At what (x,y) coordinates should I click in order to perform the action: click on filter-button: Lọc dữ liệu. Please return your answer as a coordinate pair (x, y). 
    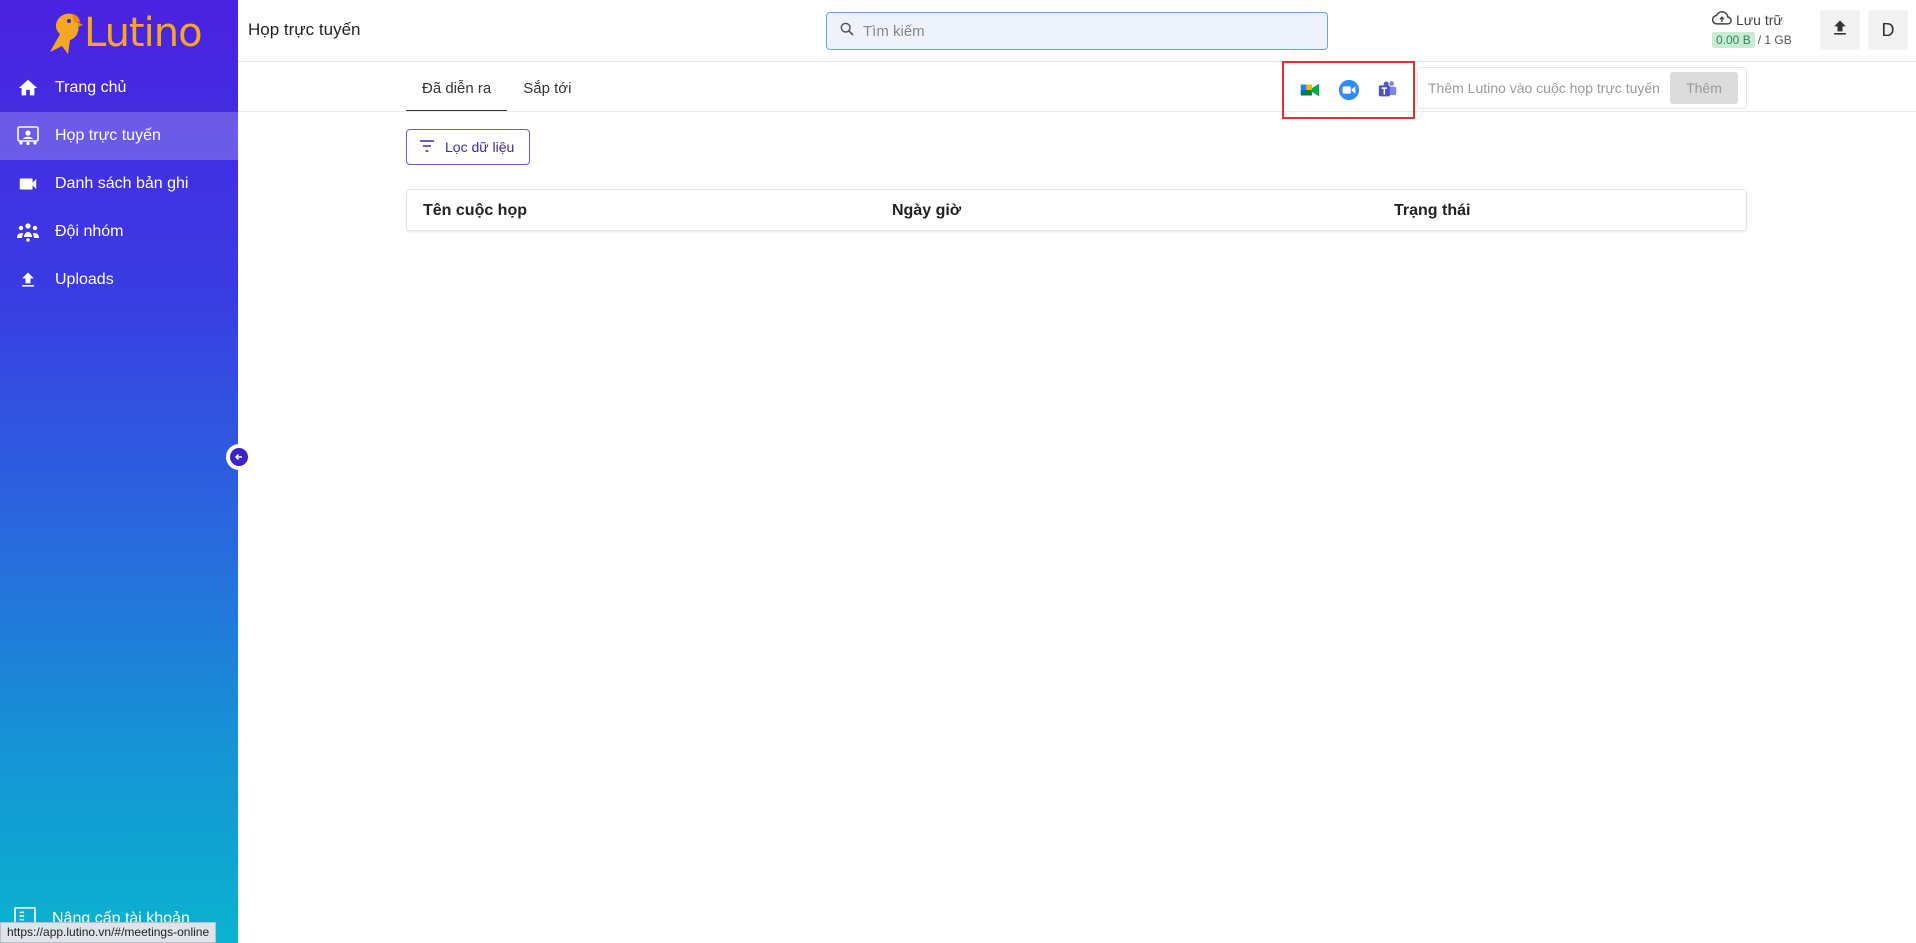
    Looking at the image, I should click on (468, 147).